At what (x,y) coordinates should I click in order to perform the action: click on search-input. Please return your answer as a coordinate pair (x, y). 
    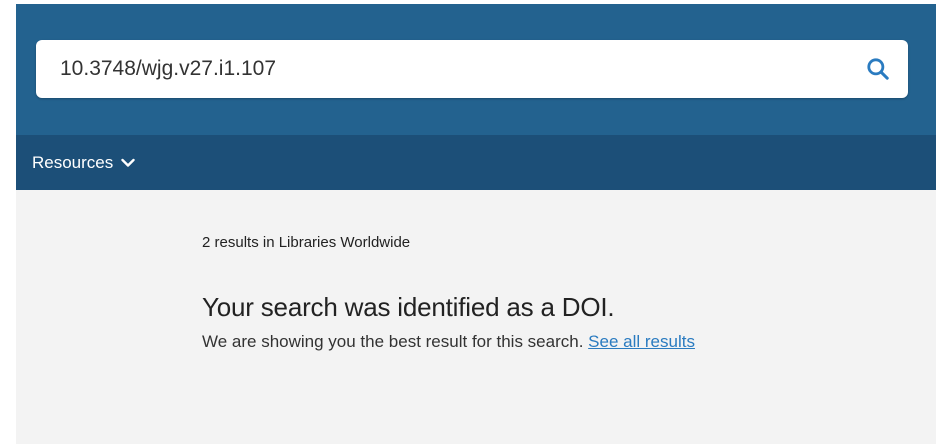
    Looking at the image, I should click on (436, 69).